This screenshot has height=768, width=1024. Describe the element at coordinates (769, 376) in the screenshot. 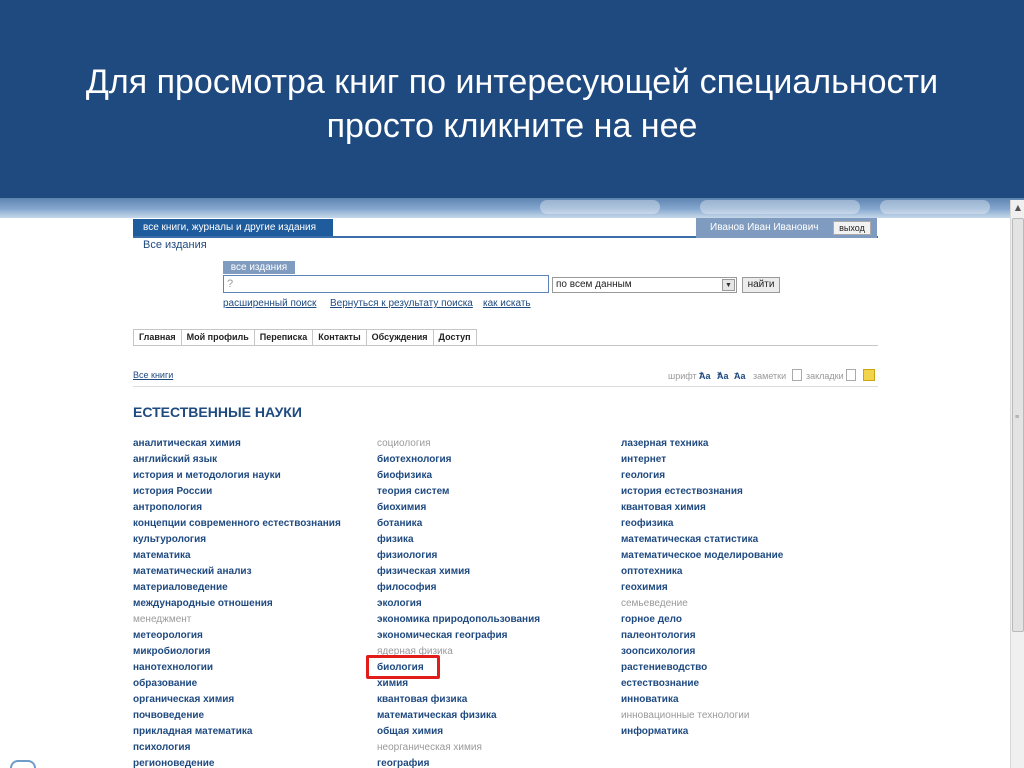

I see `notes-label: заметки` at that location.